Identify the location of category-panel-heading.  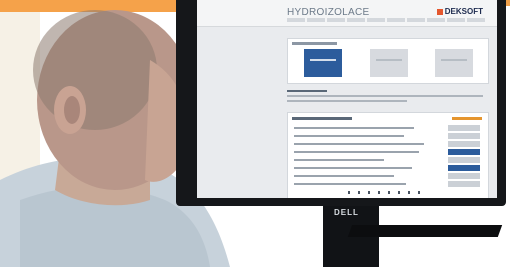
(314, 43).